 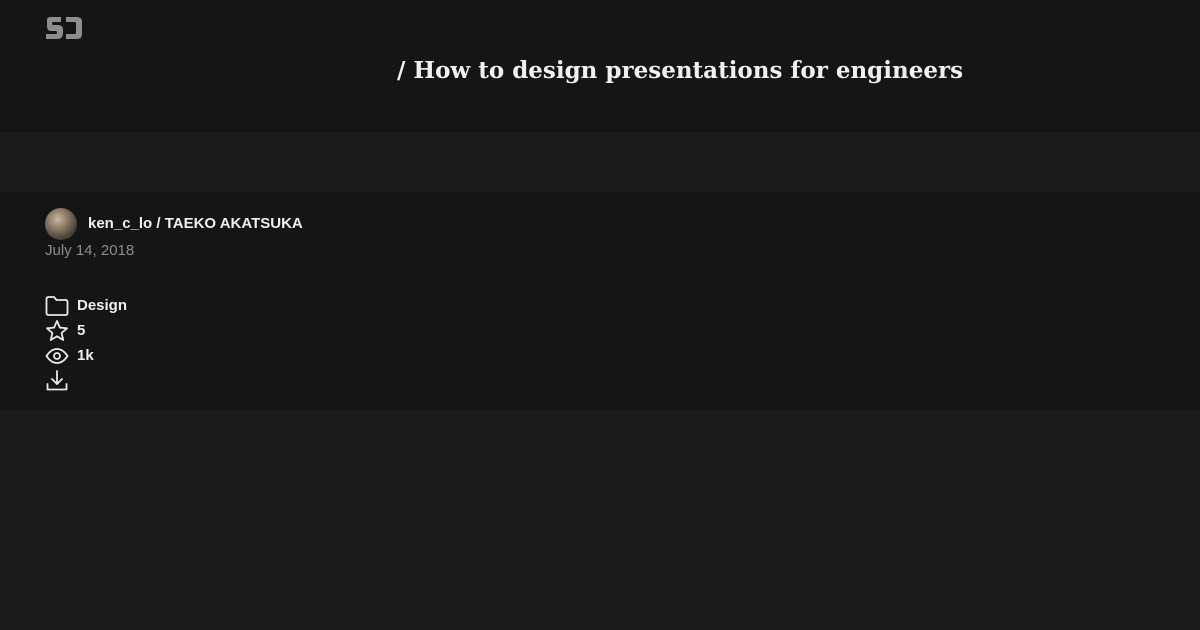 I want to click on author-name: ken_c_lo / TAEKO AKATSUKA, so click(x=195, y=224).